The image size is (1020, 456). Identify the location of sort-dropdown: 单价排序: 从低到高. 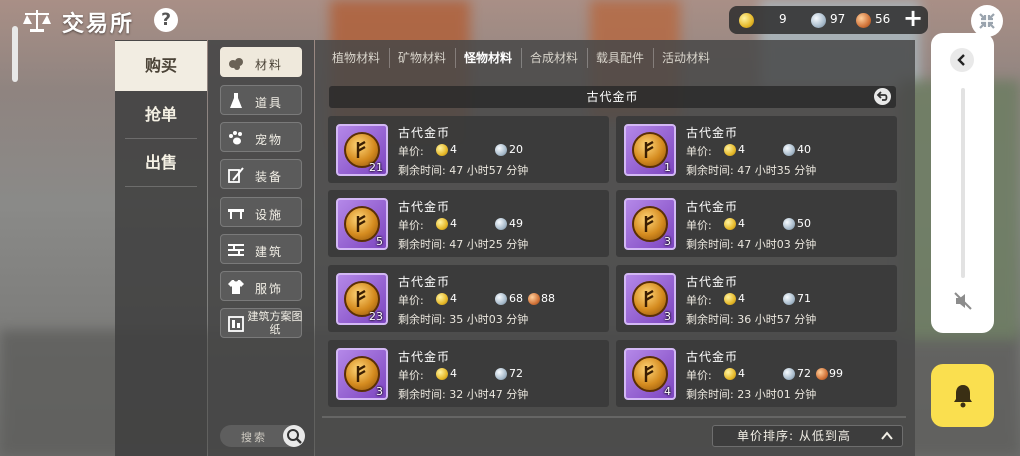
(807, 436).